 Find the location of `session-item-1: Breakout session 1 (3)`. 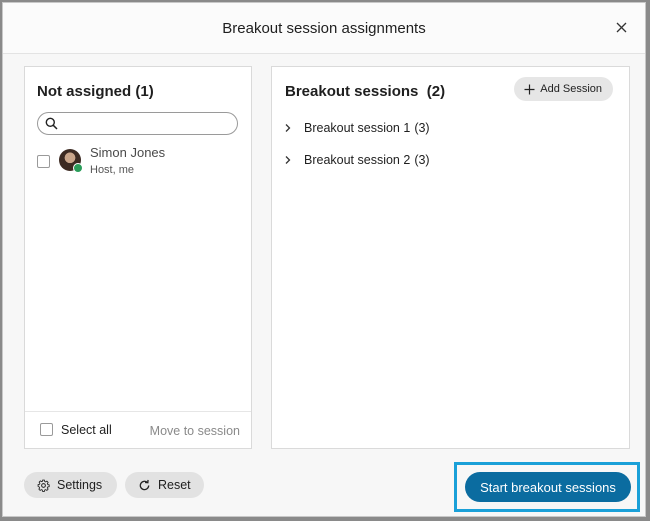

session-item-1: Breakout session 1 (3) is located at coordinates (357, 128).